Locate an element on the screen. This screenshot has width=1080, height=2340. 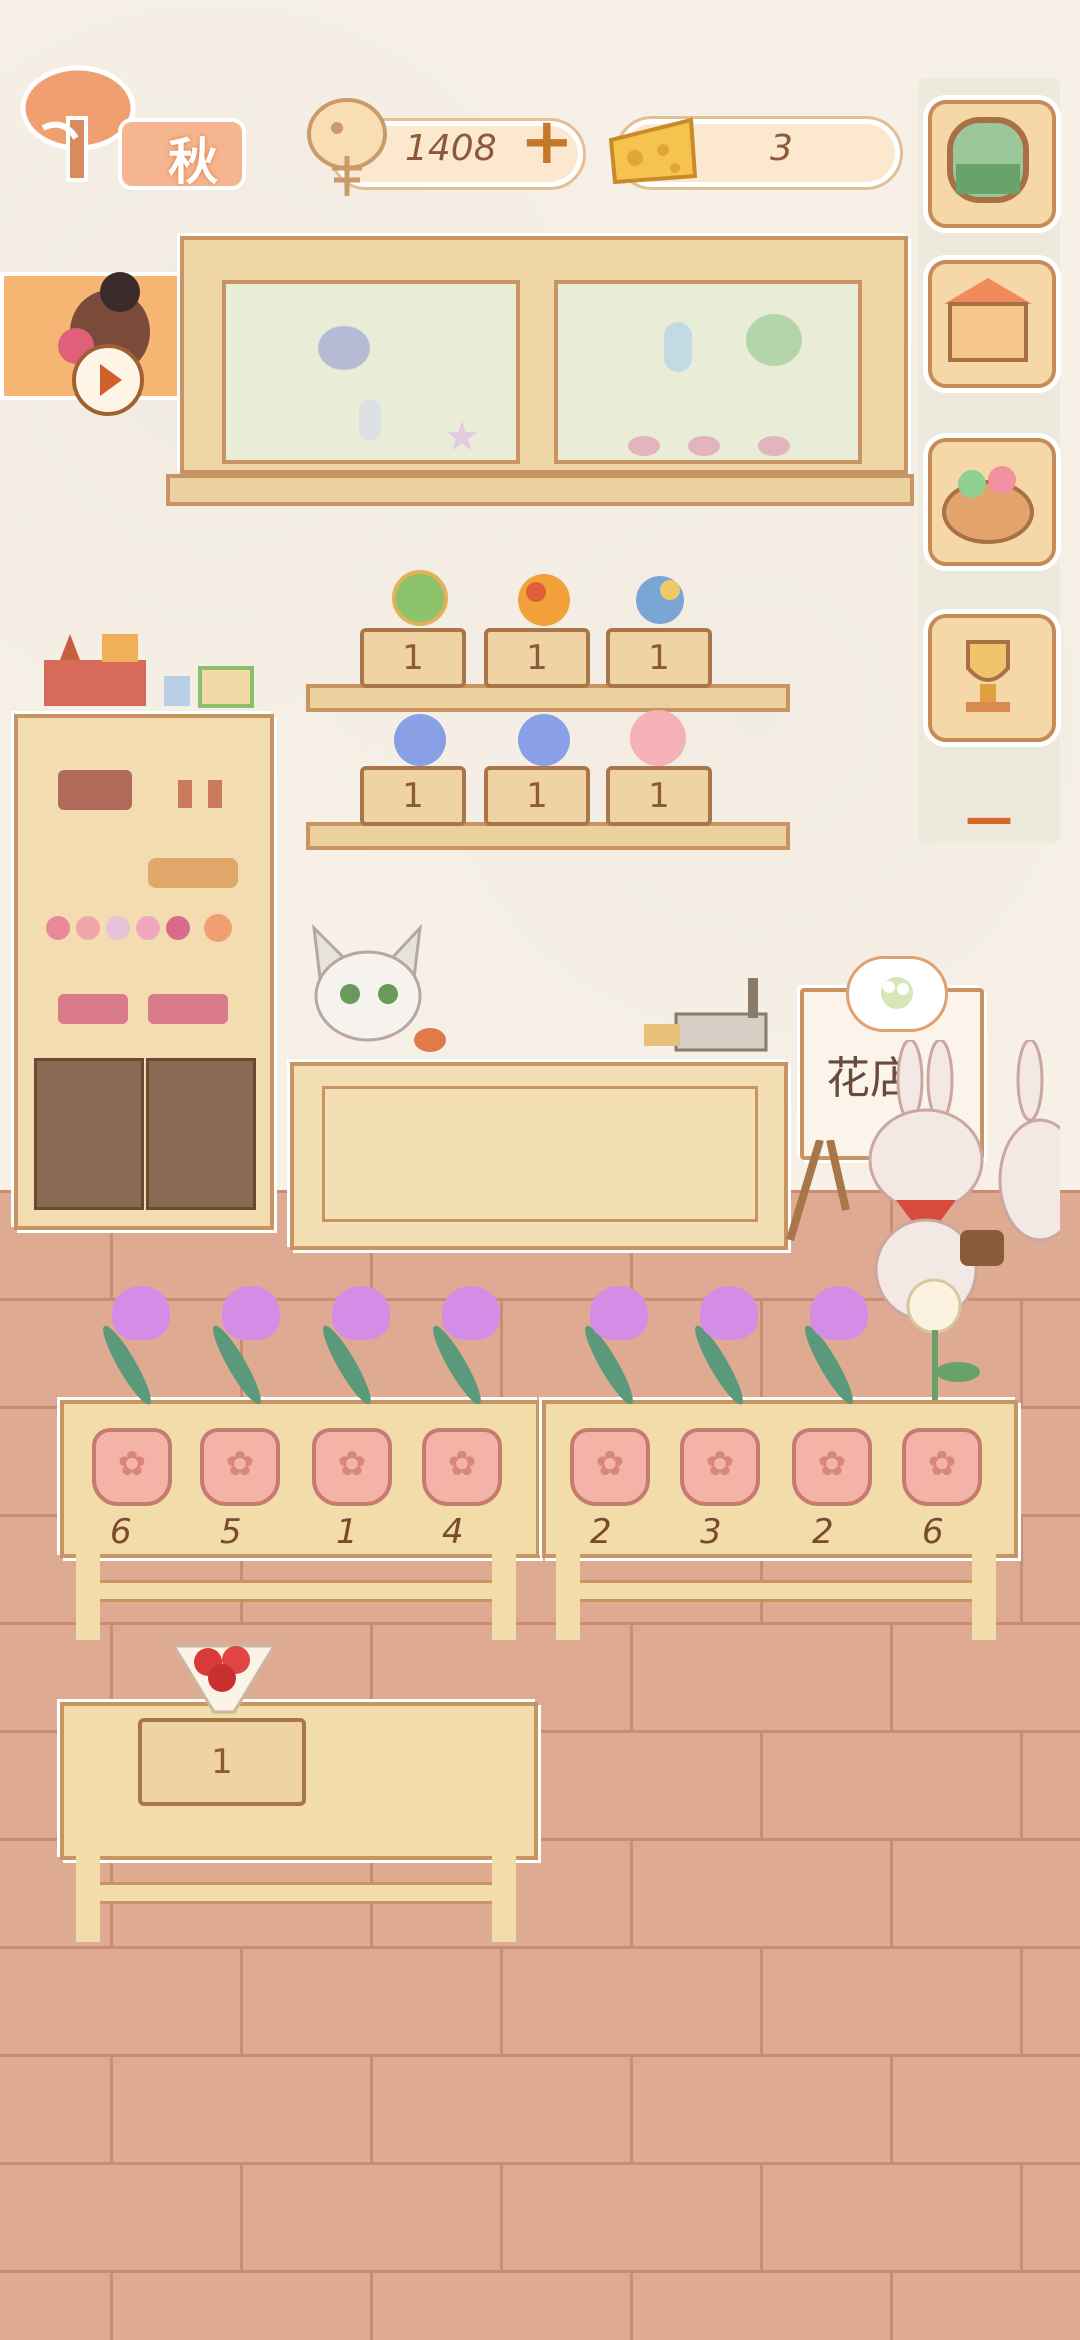
table-crate: 1 is located at coordinates (222, 1762).